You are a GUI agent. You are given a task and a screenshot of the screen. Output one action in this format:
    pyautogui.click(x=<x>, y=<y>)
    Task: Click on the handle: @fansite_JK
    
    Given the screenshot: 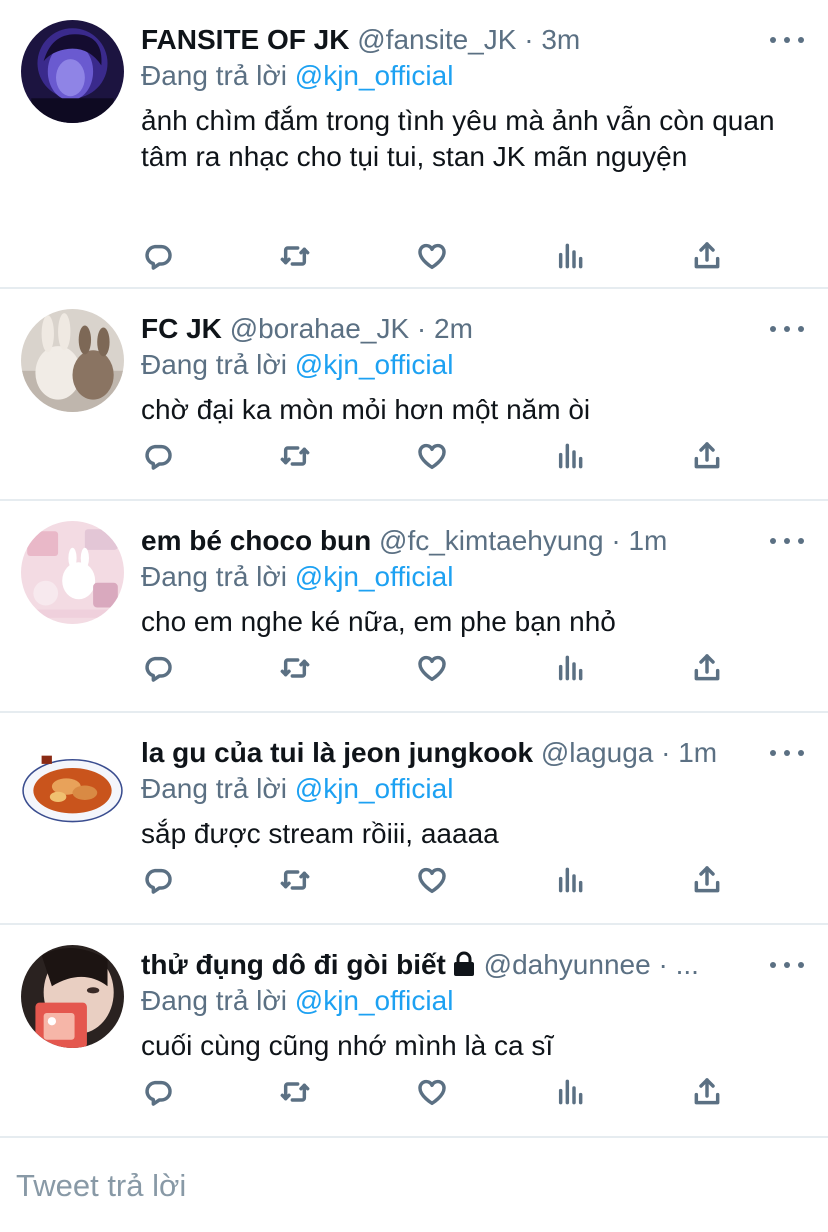 What is the action you would take?
    pyautogui.click(x=436, y=39)
    